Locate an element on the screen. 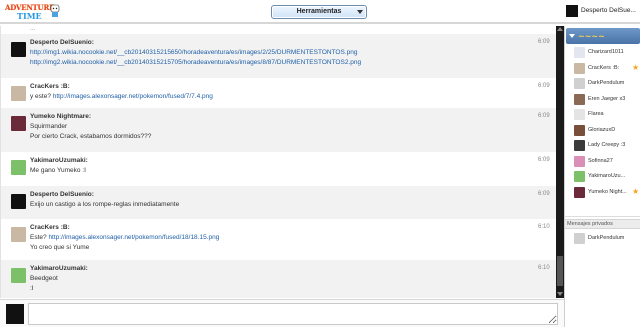  tools-label: Herramientas is located at coordinates (319, 11).